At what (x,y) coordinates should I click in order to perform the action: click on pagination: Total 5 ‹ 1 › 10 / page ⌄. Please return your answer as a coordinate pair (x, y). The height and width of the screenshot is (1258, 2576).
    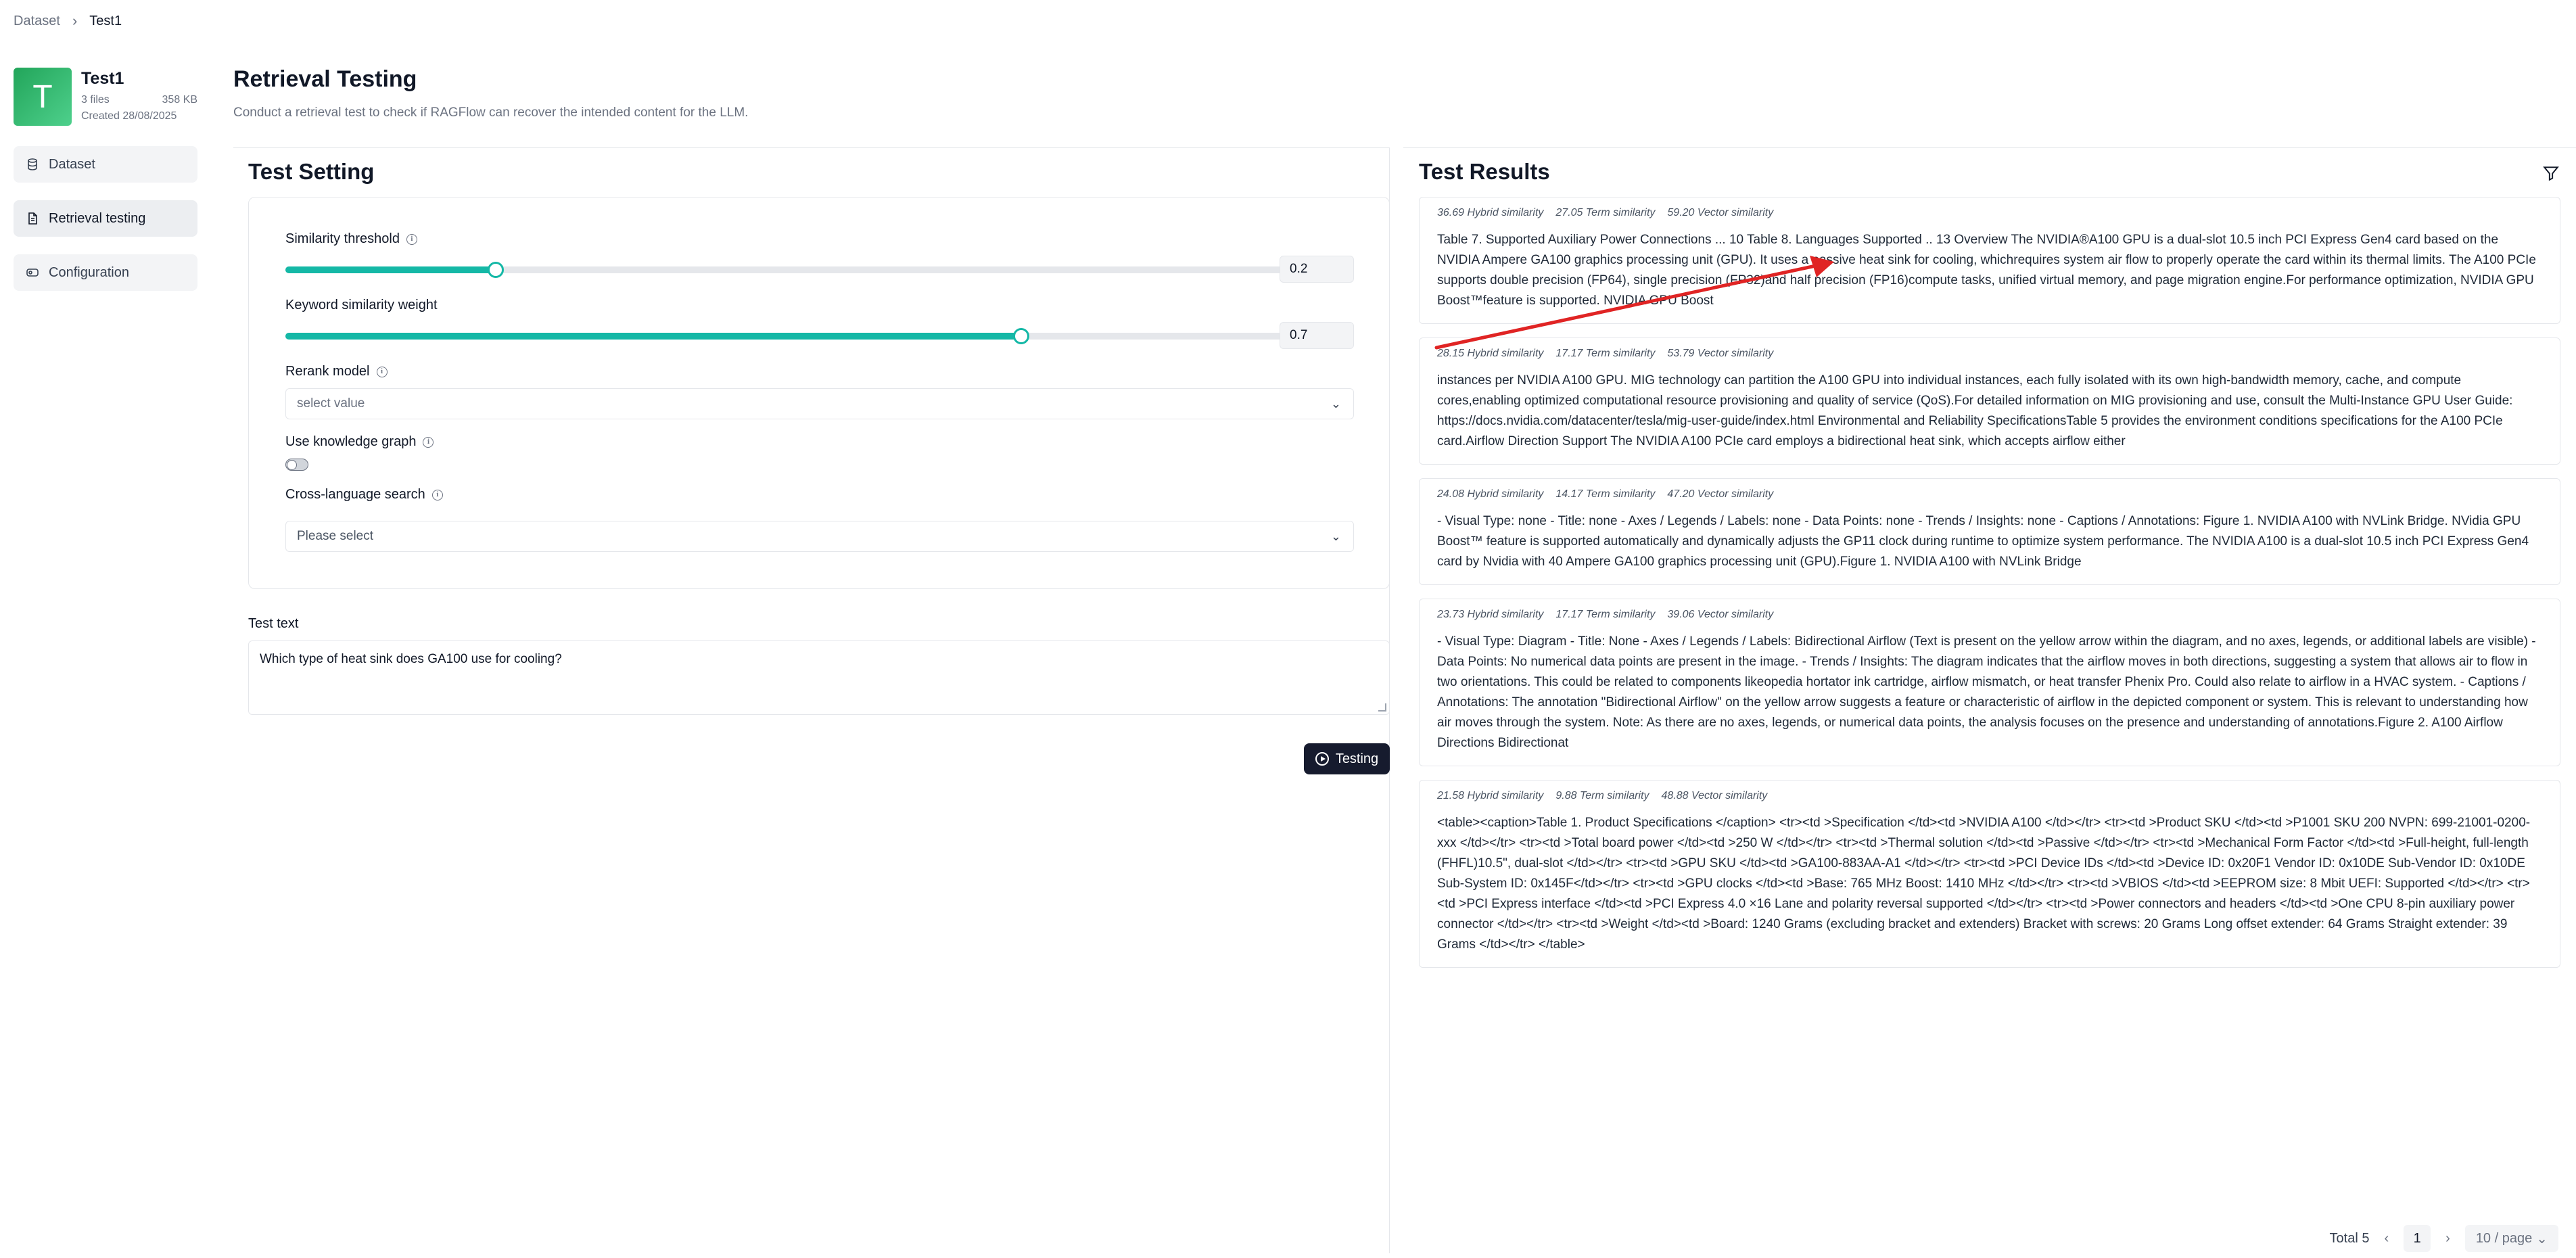
    Looking at the image, I should click on (2444, 1238).